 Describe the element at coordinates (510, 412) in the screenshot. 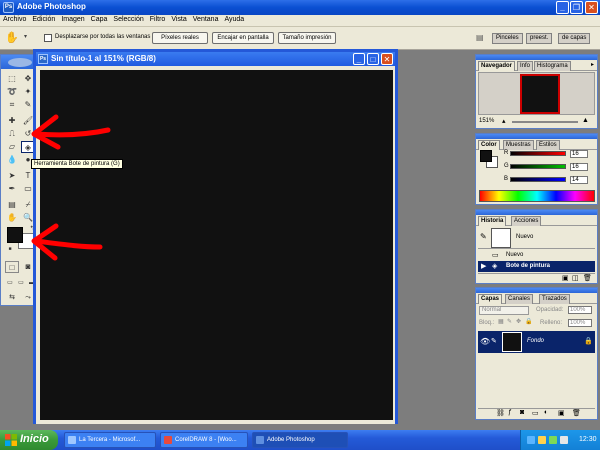

I see `layer-style-icon: ƒ` at that location.